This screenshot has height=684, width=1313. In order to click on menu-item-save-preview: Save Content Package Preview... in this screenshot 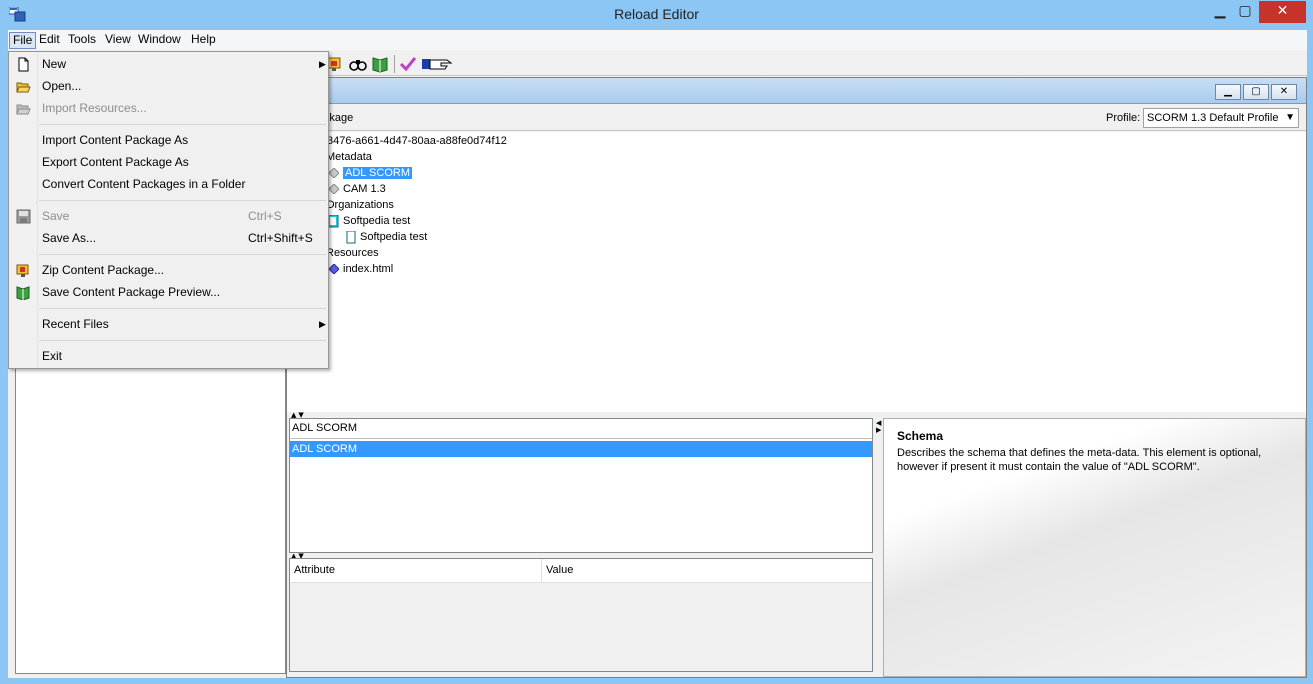, I will do `click(168, 292)`.